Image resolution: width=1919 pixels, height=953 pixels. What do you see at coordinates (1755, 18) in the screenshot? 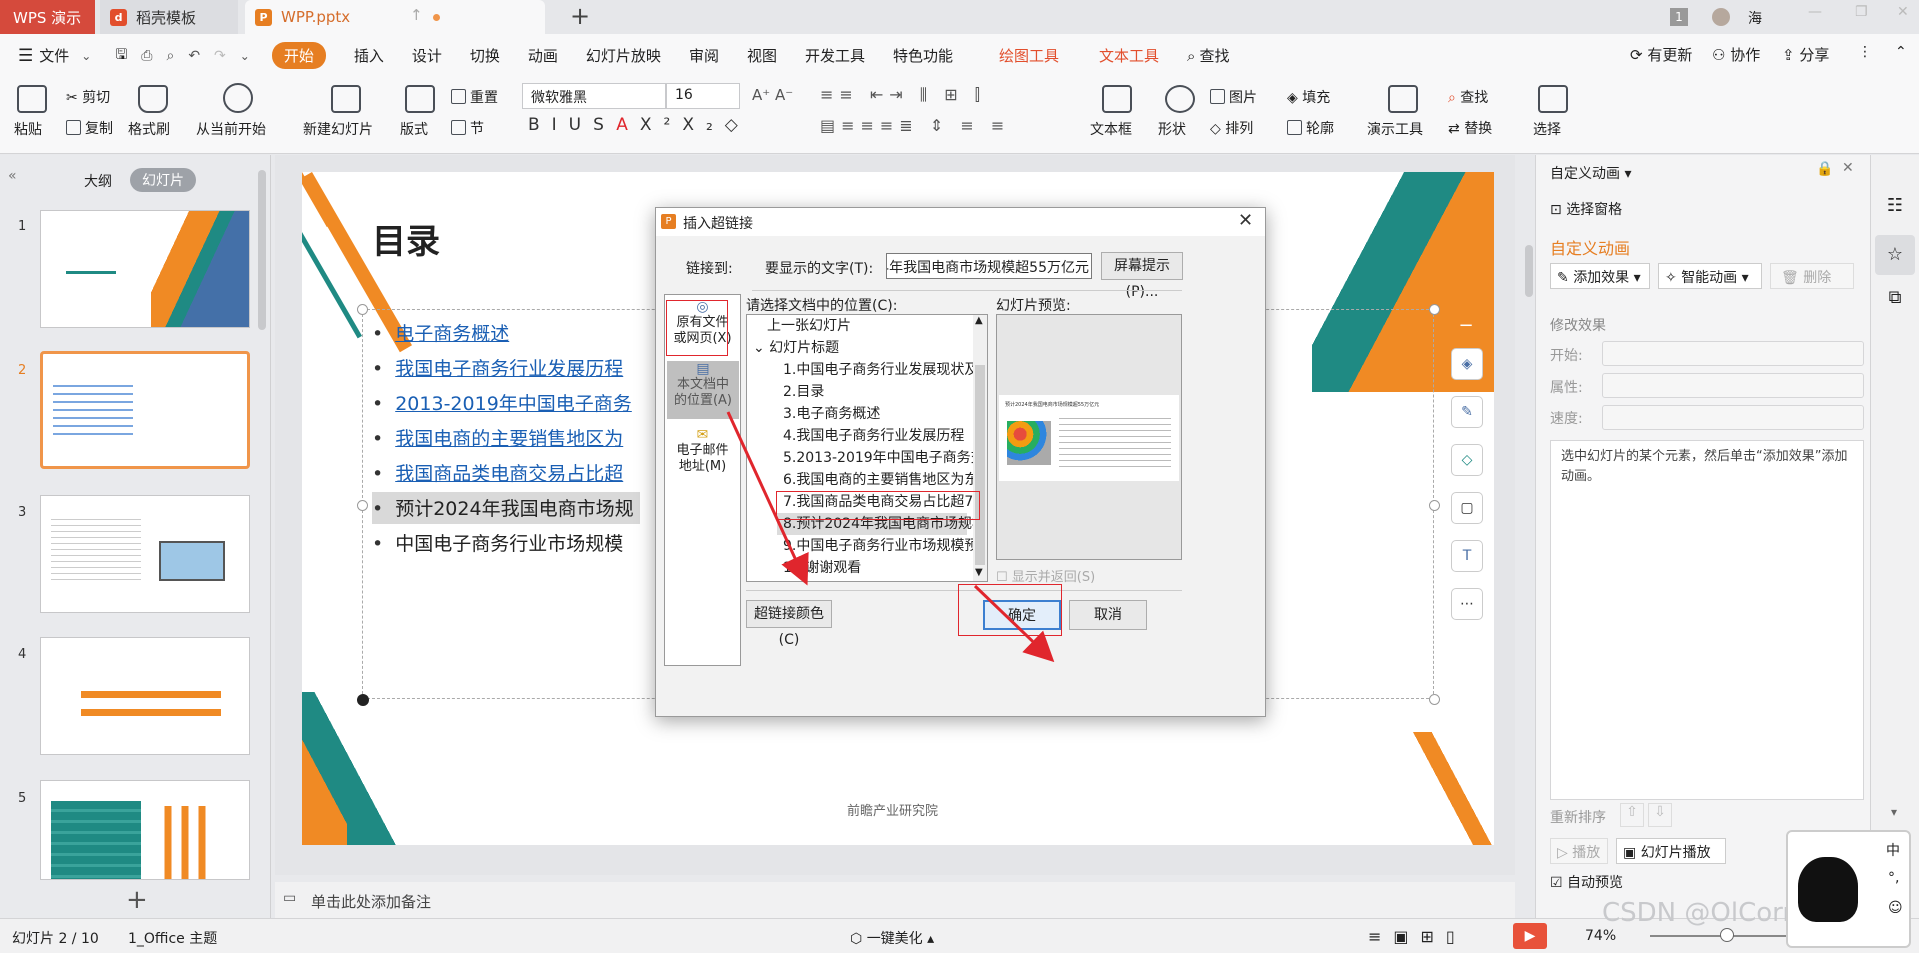
I see `user-name: 海` at bounding box center [1755, 18].